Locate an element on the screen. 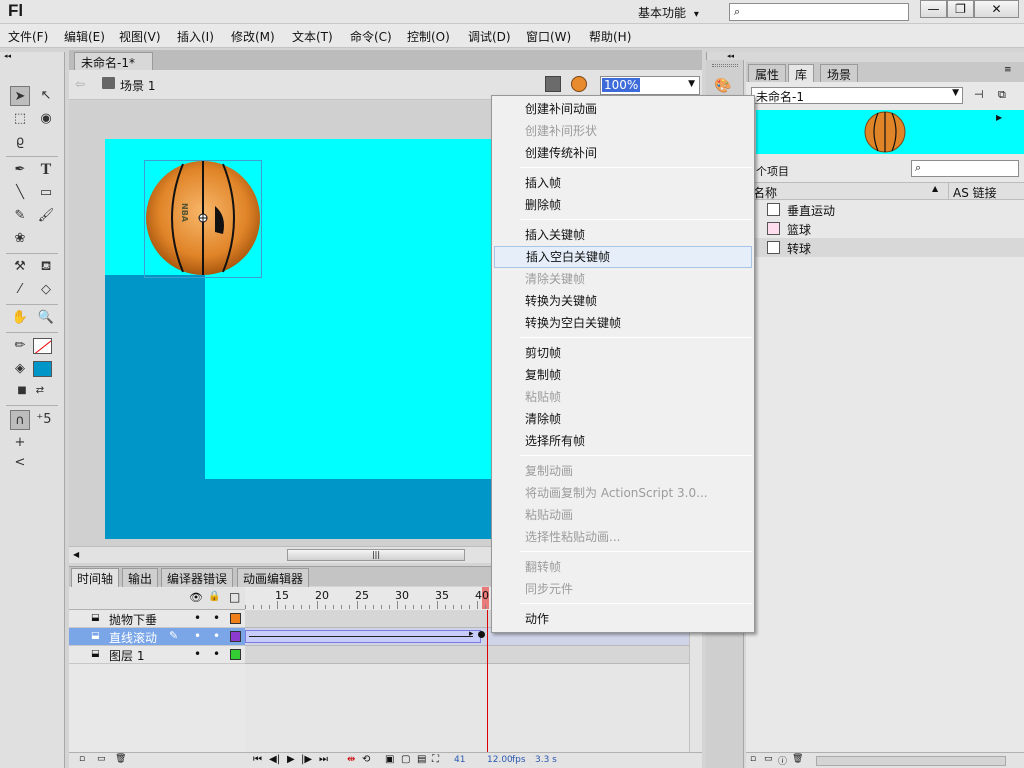 This screenshot has width=1024, height=768. context-menu-item: 插入帧 is located at coordinates (623, 183).